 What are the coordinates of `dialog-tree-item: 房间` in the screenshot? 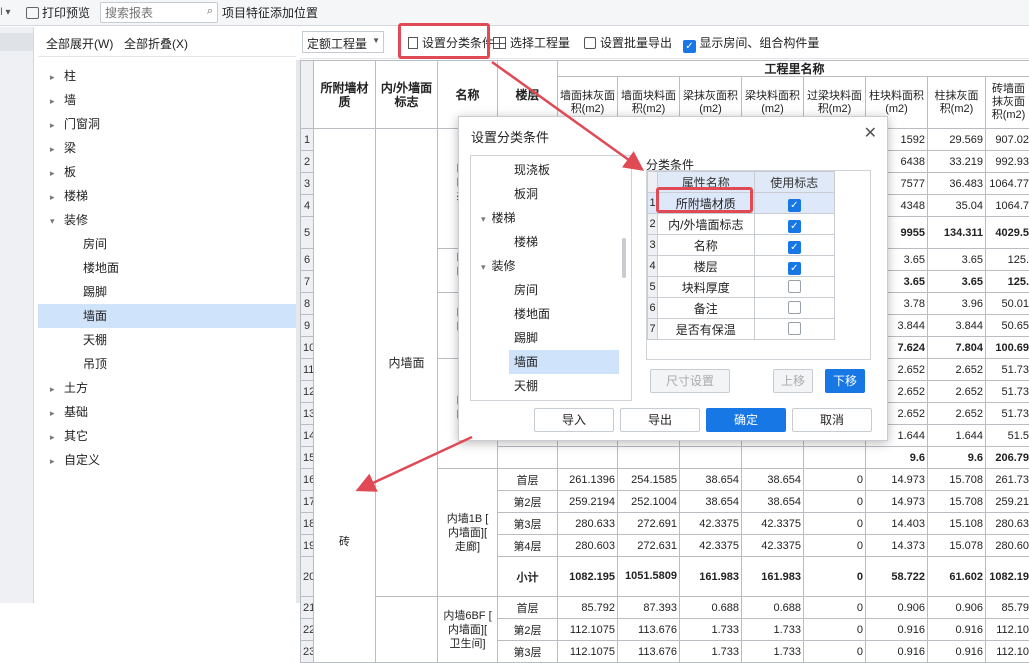 It's located at (526, 290).